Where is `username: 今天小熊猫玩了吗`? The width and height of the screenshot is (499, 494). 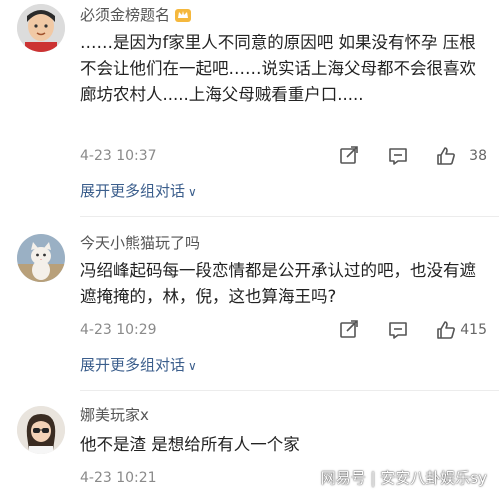
username: 今天小熊猫玩了吗 is located at coordinates (140, 242).